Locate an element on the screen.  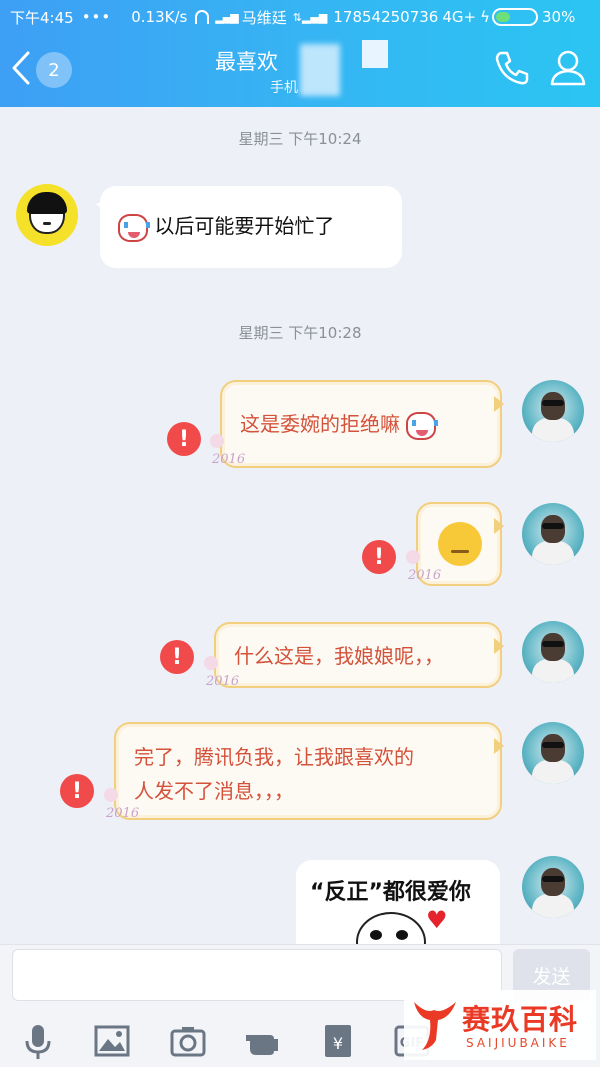
chat-subtitle: 手机 is located at coordinates (284, 88).